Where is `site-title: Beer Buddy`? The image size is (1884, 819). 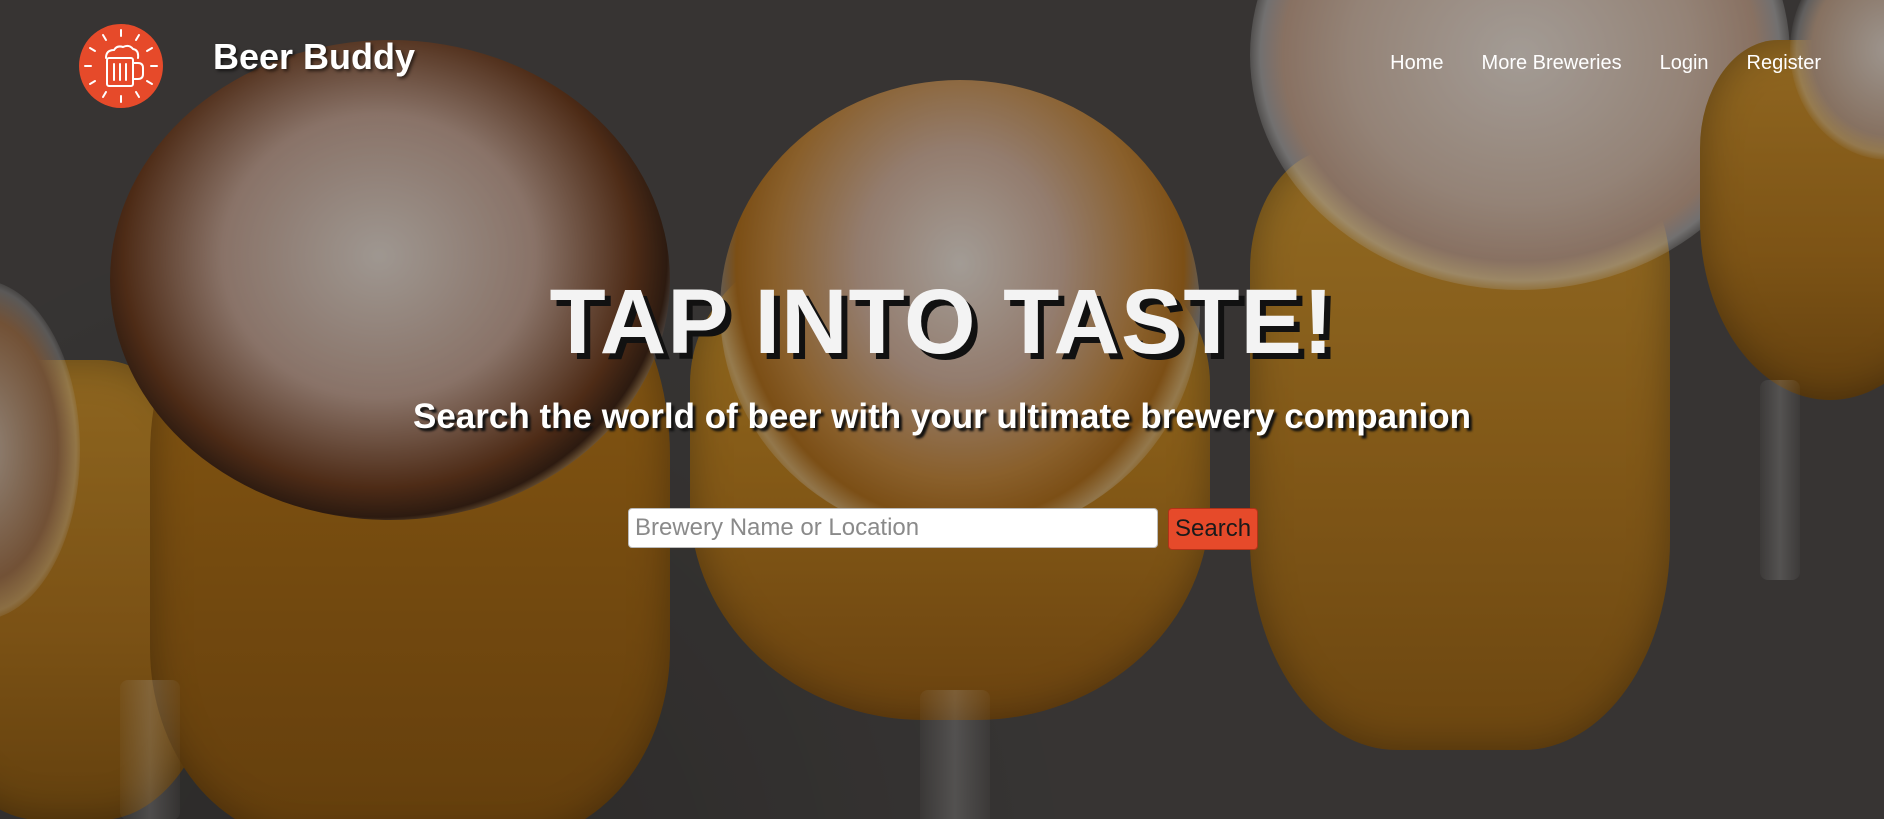 site-title: Beer Buddy is located at coordinates (314, 57).